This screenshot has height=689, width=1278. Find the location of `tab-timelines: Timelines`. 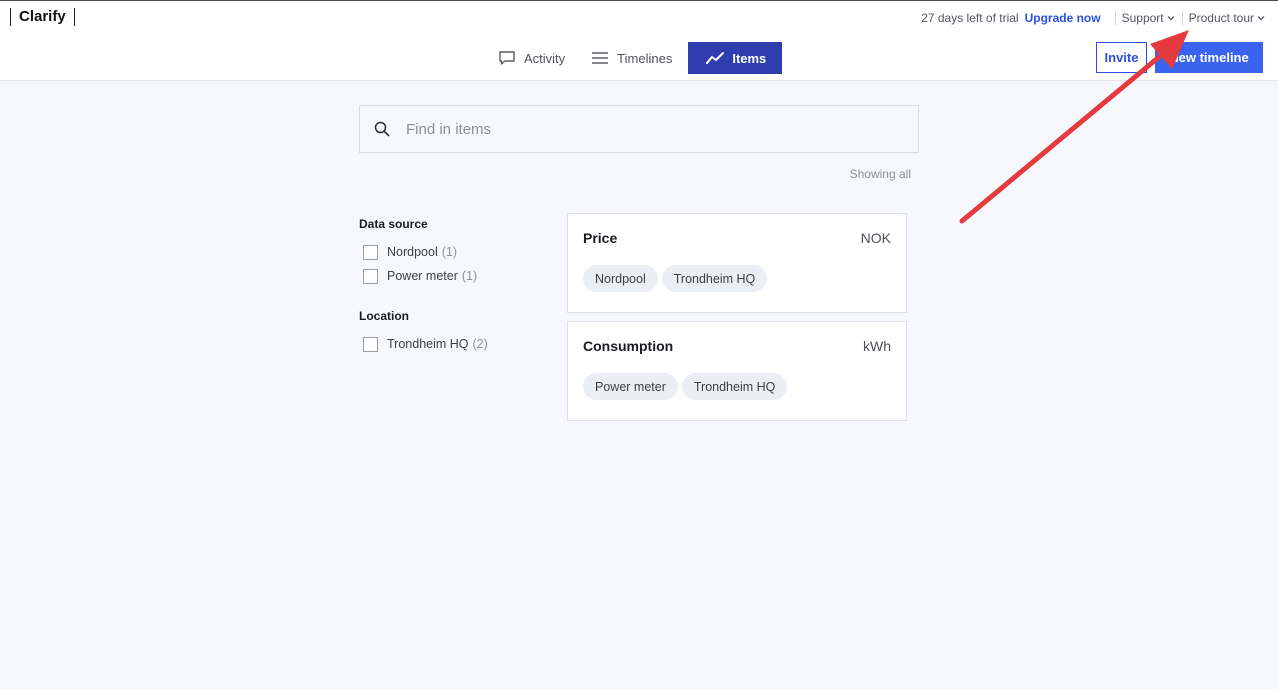

tab-timelines: Timelines is located at coordinates (631, 58).